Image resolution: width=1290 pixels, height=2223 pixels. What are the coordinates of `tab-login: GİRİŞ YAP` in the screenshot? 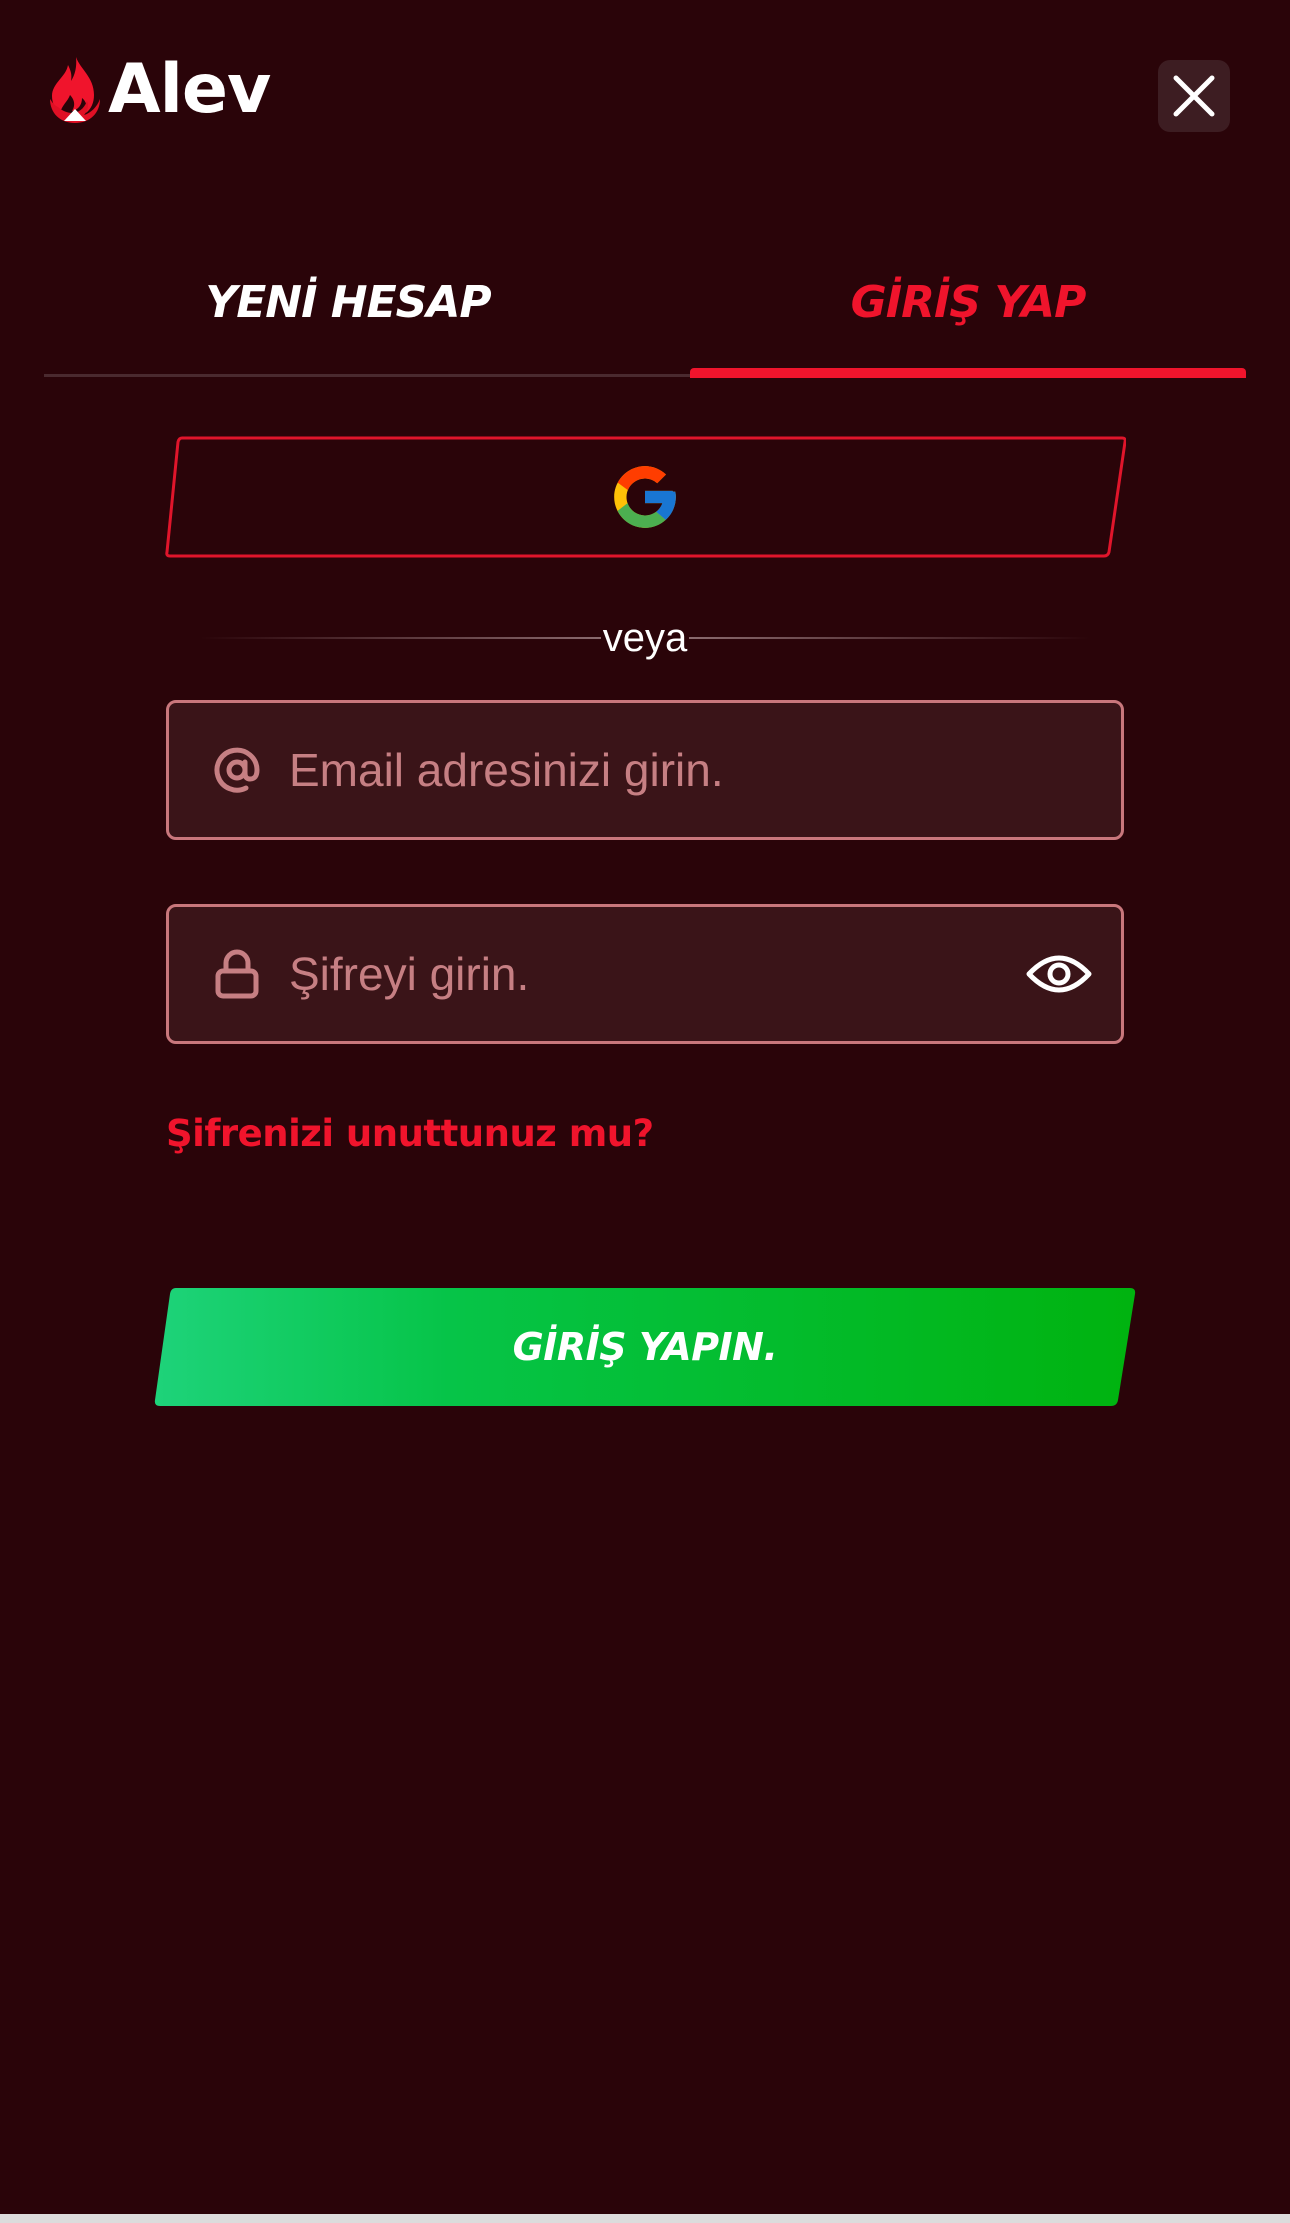 It's located at (968, 302).